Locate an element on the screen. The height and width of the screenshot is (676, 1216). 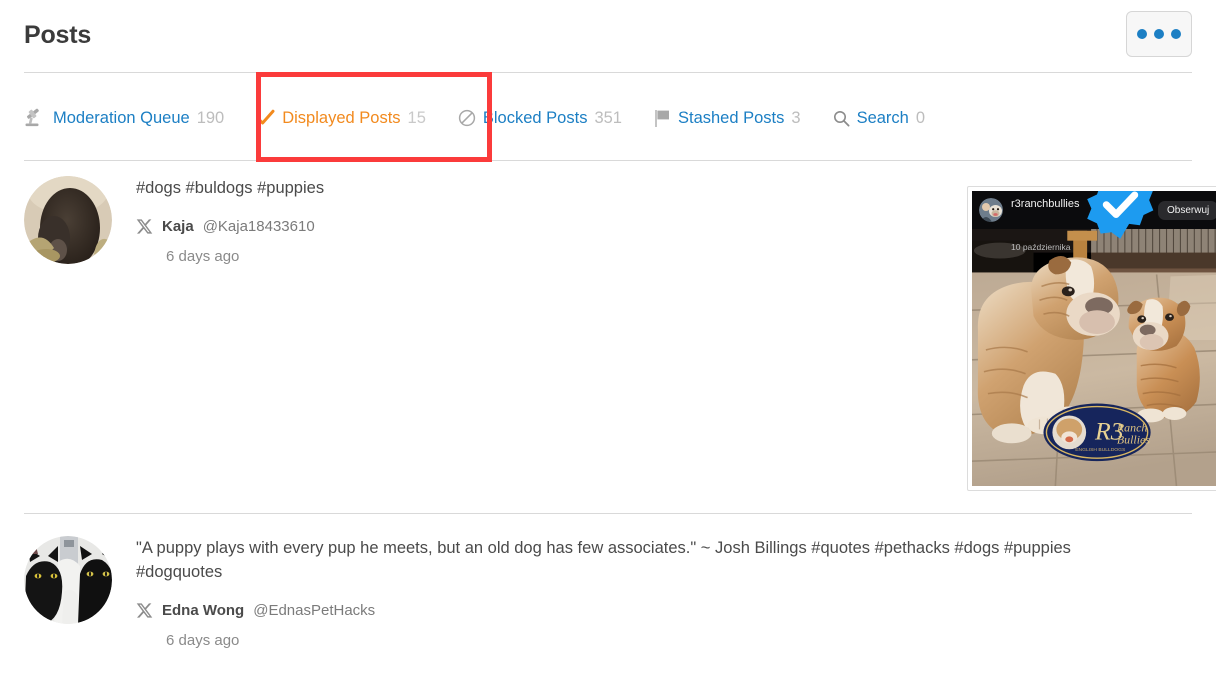
tab-label-stashed-posts: Stashed Posts is located at coordinates (731, 117).